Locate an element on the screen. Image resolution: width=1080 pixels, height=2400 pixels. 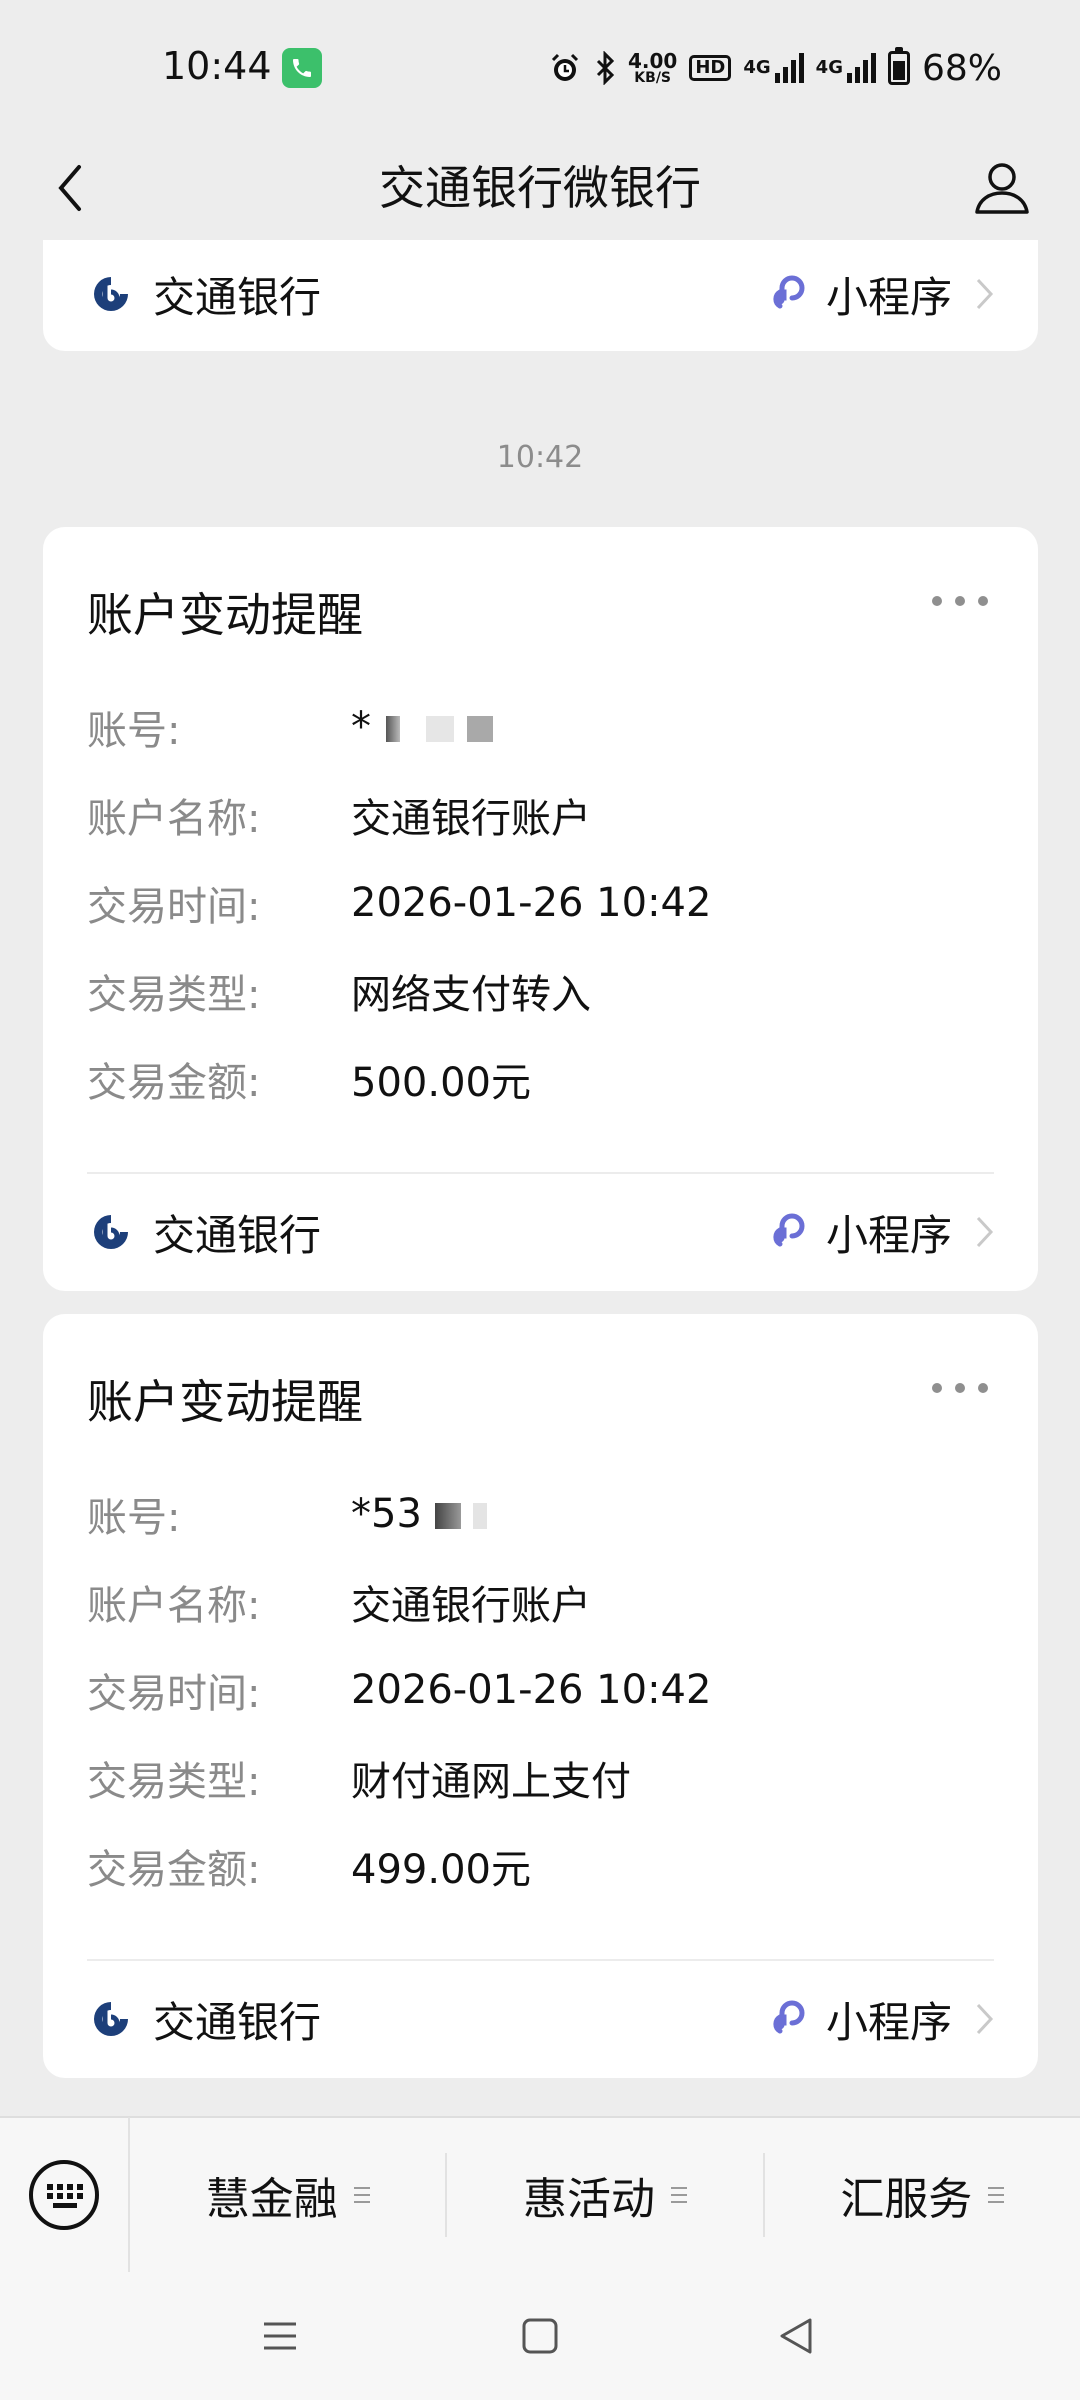
field-transaction-type: 交易类型: 财付通网上支付 is located at coordinates (540, 1778).